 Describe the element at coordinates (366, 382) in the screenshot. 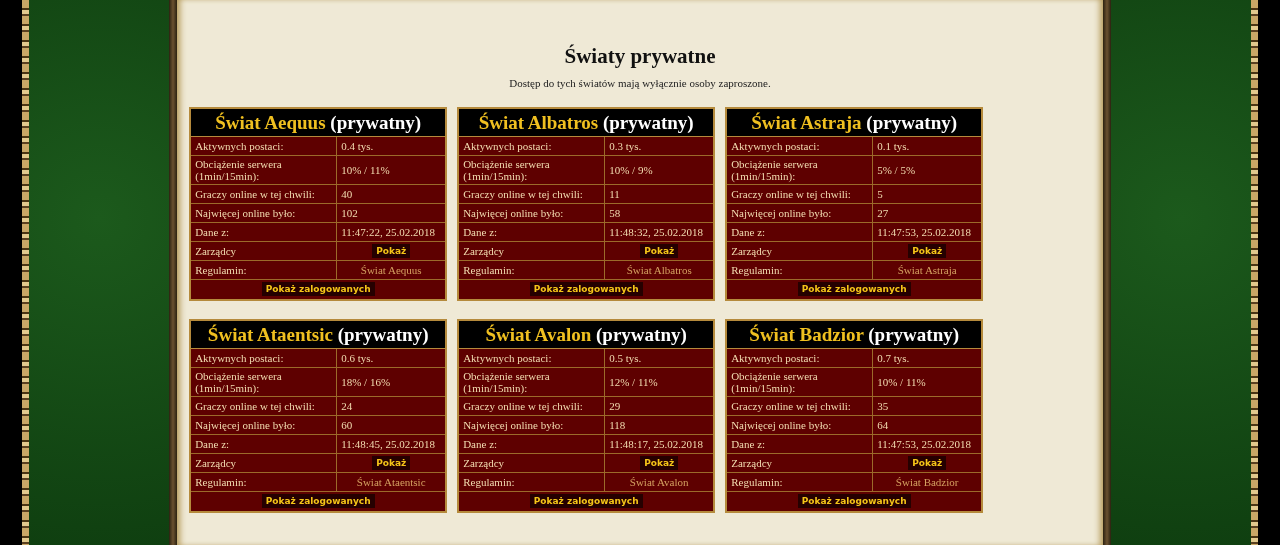

I see `table-cell-text: 18% / 16%` at that location.